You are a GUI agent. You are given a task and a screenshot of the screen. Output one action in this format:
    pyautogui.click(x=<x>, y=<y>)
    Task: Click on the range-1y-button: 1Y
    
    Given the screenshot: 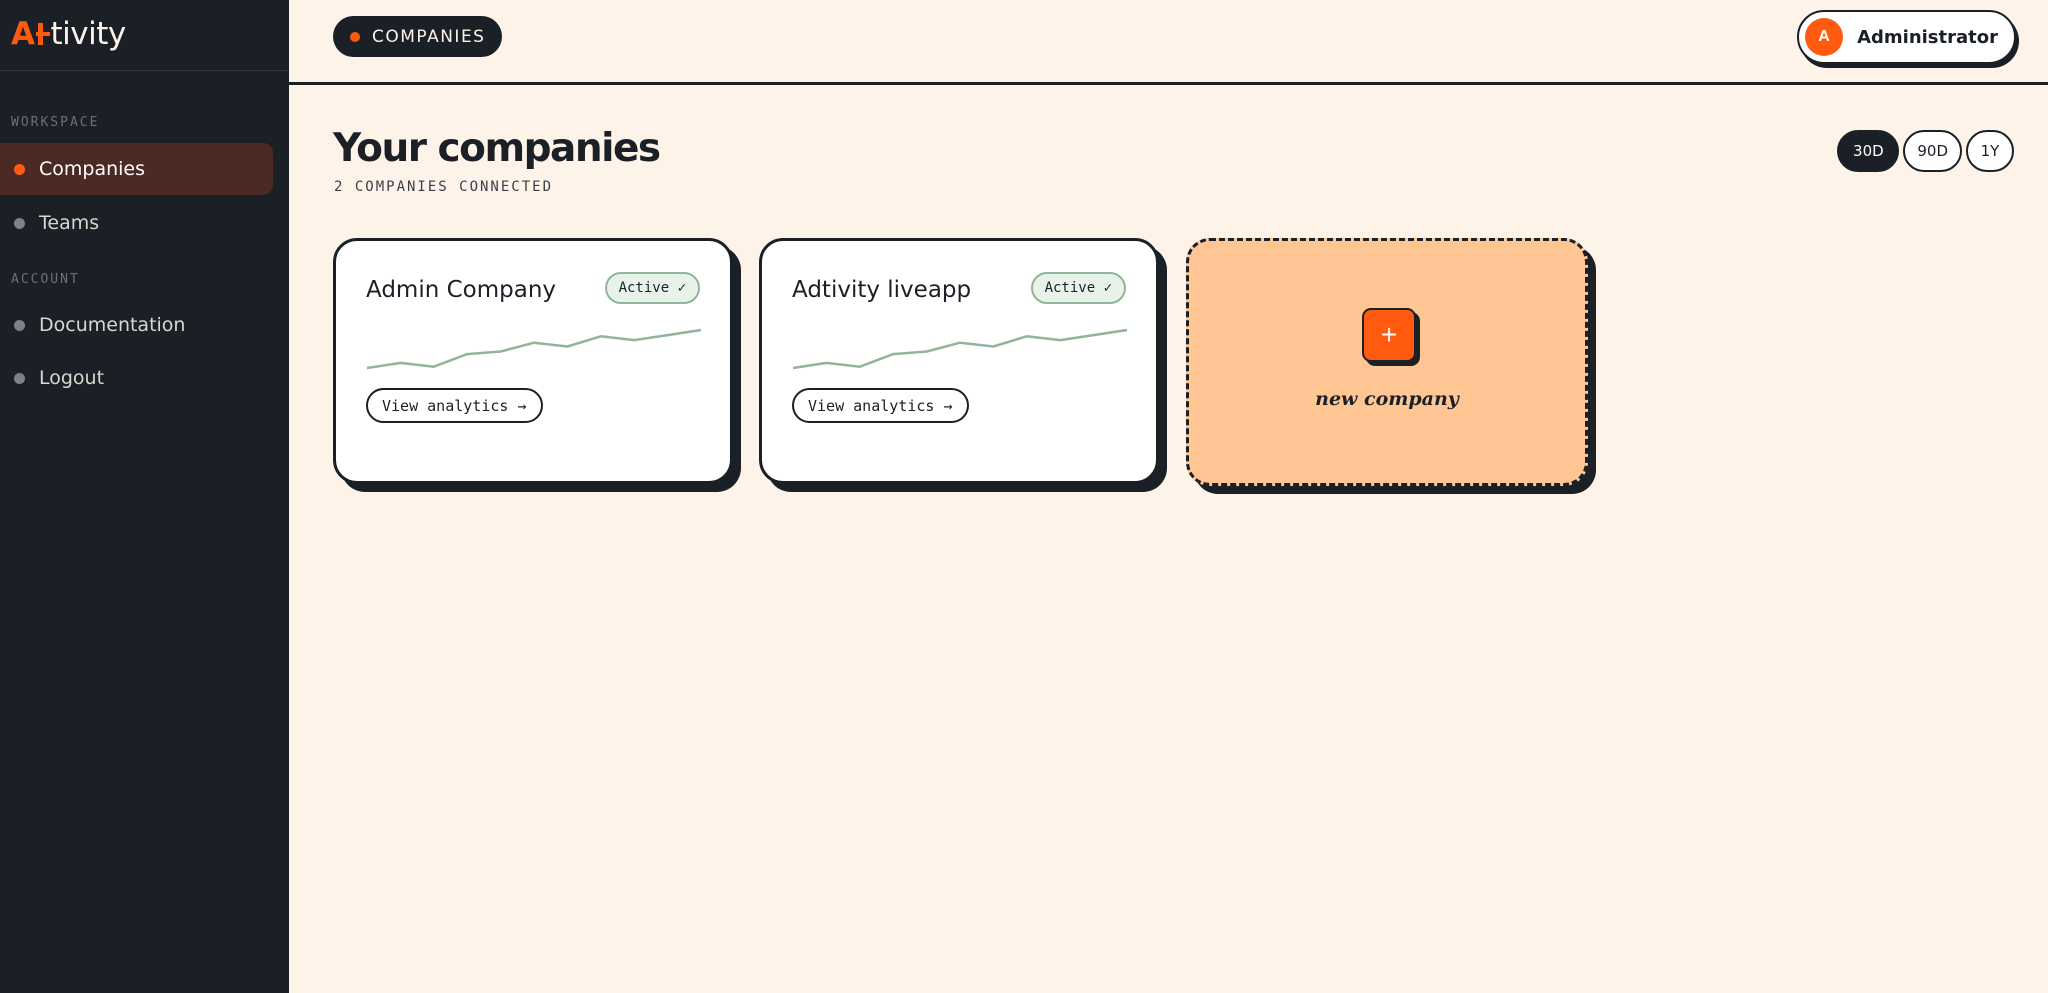 What is the action you would take?
    pyautogui.click(x=1990, y=151)
    